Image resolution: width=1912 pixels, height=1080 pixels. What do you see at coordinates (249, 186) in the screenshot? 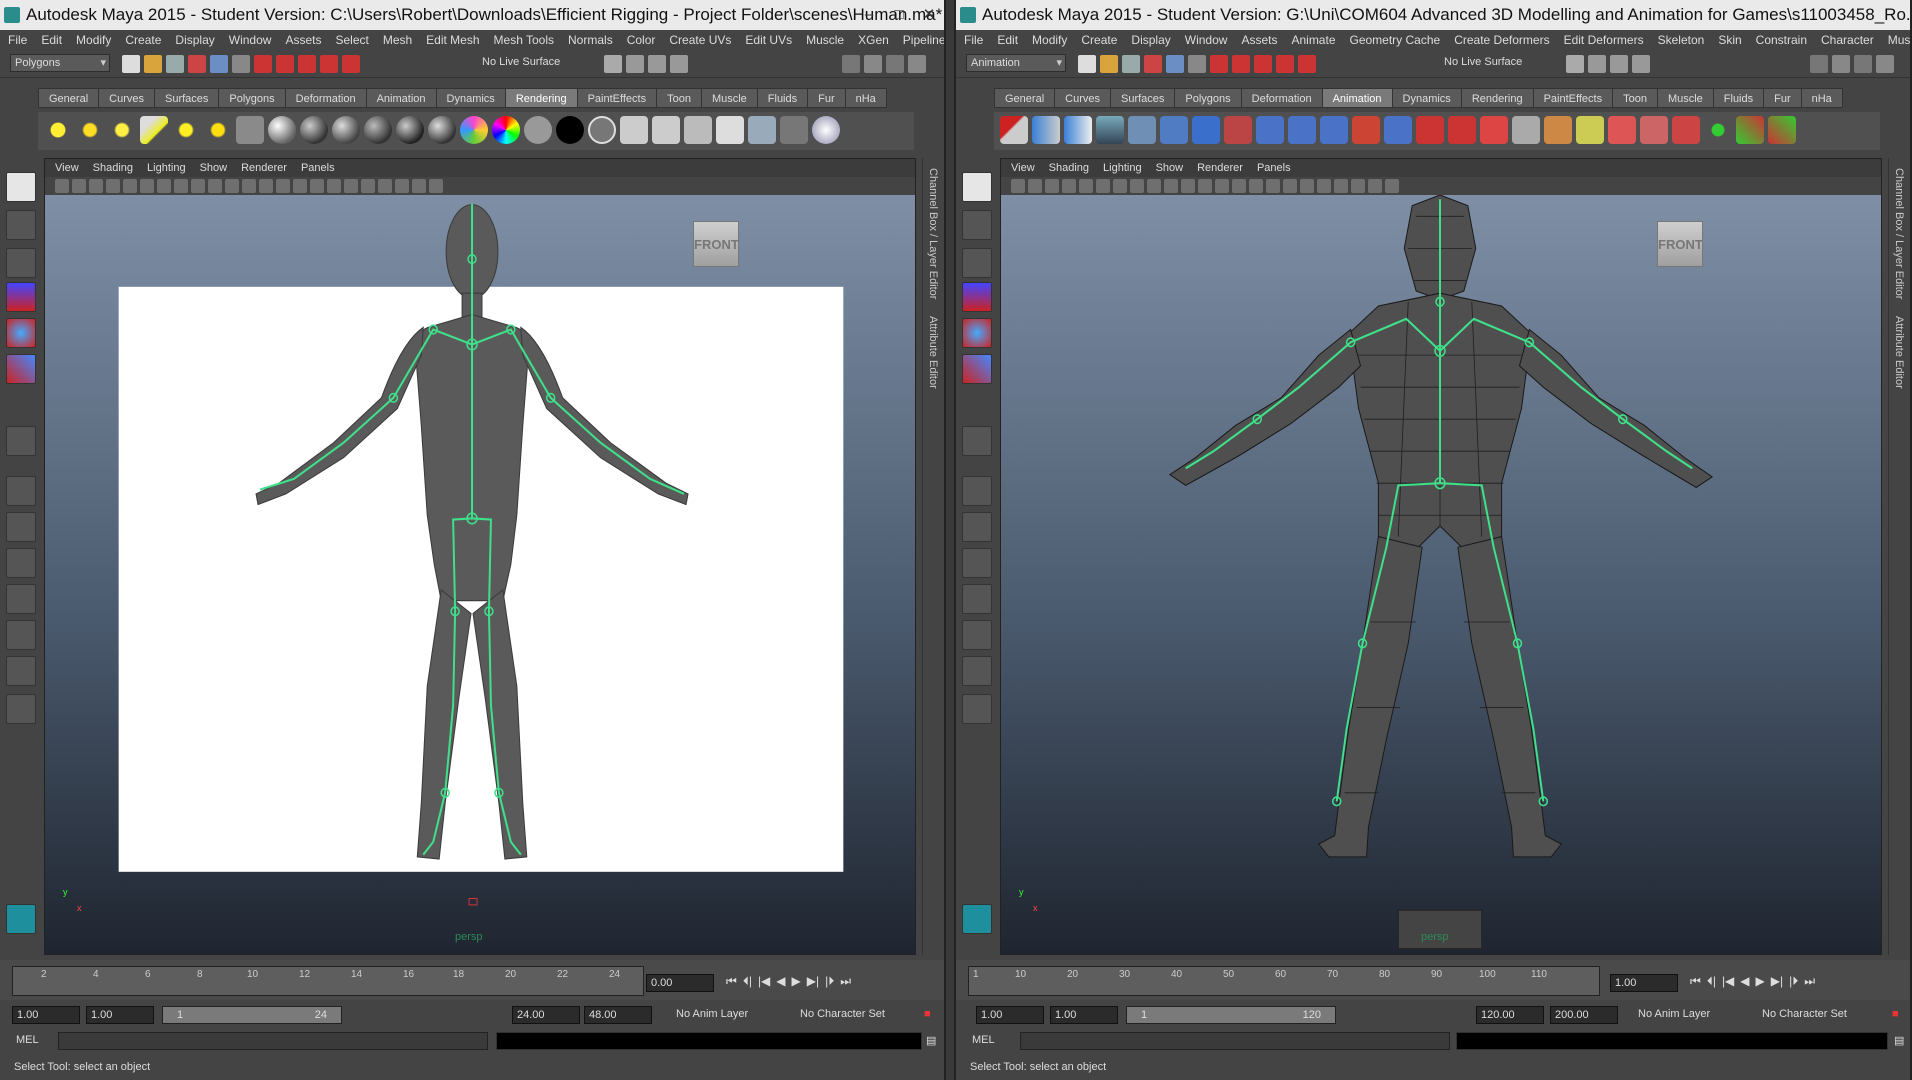
I see `safe-action-icon` at bounding box center [249, 186].